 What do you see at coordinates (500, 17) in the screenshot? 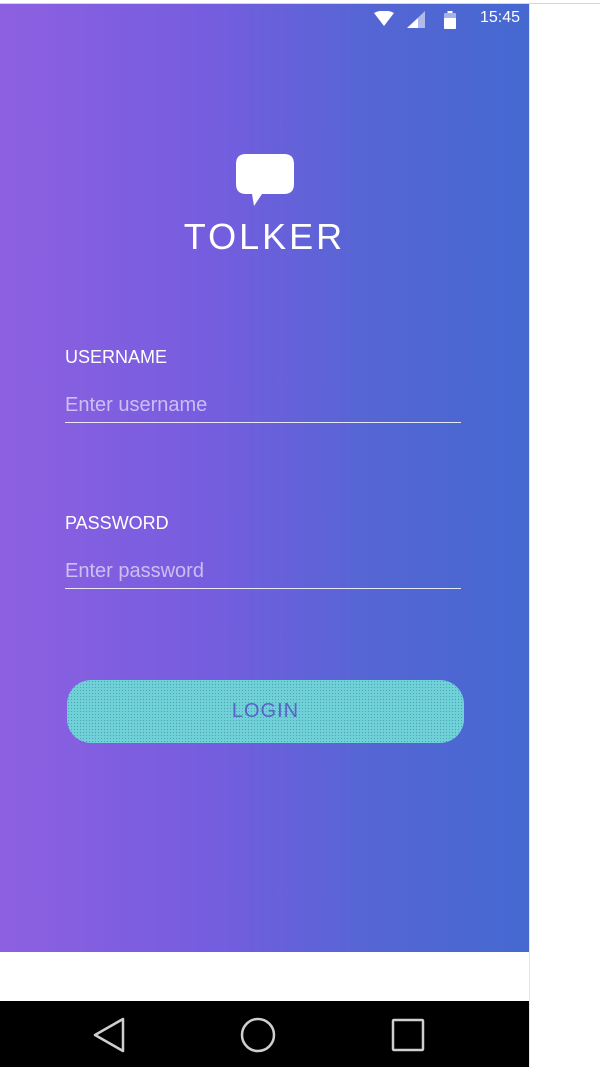
I see `status-time: 15:45` at bounding box center [500, 17].